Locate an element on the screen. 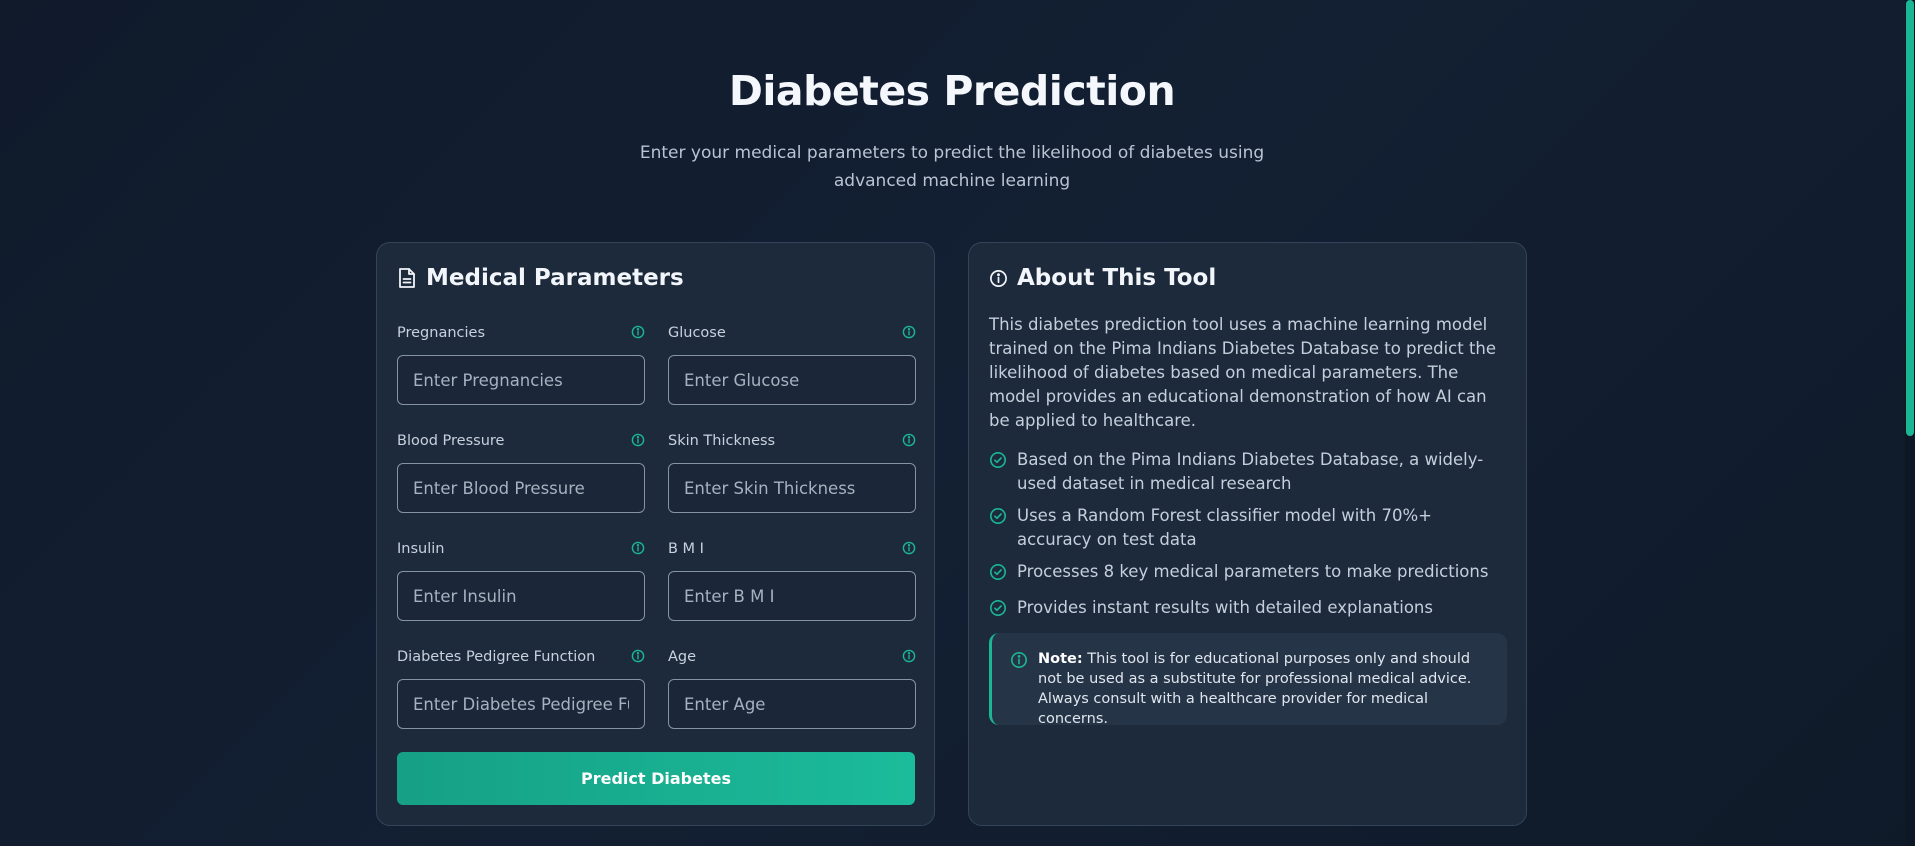 The height and width of the screenshot is (846, 1915). insulin-input is located at coordinates (521, 596).